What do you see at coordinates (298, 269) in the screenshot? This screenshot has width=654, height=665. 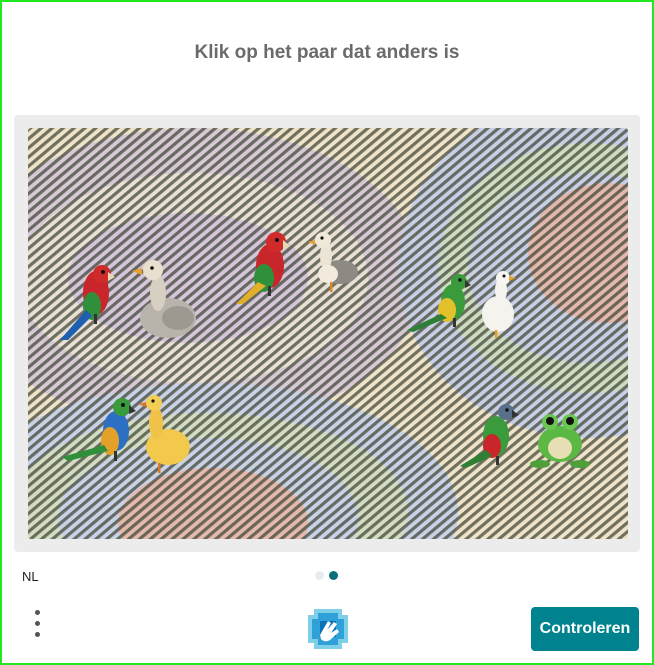 I see `pair-parrot-goose` at bounding box center [298, 269].